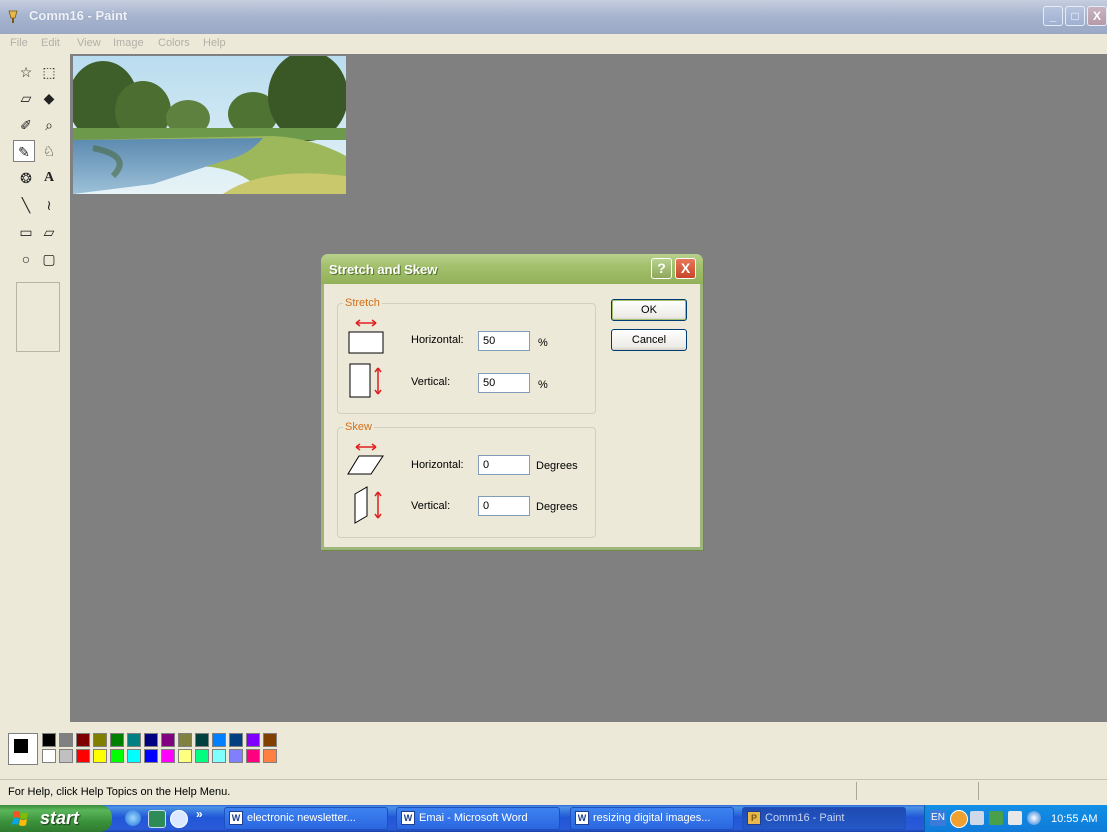 The height and width of the screenshot is (832, 1107). I want to click on eraser-tool: ▱, so click(26, 98).